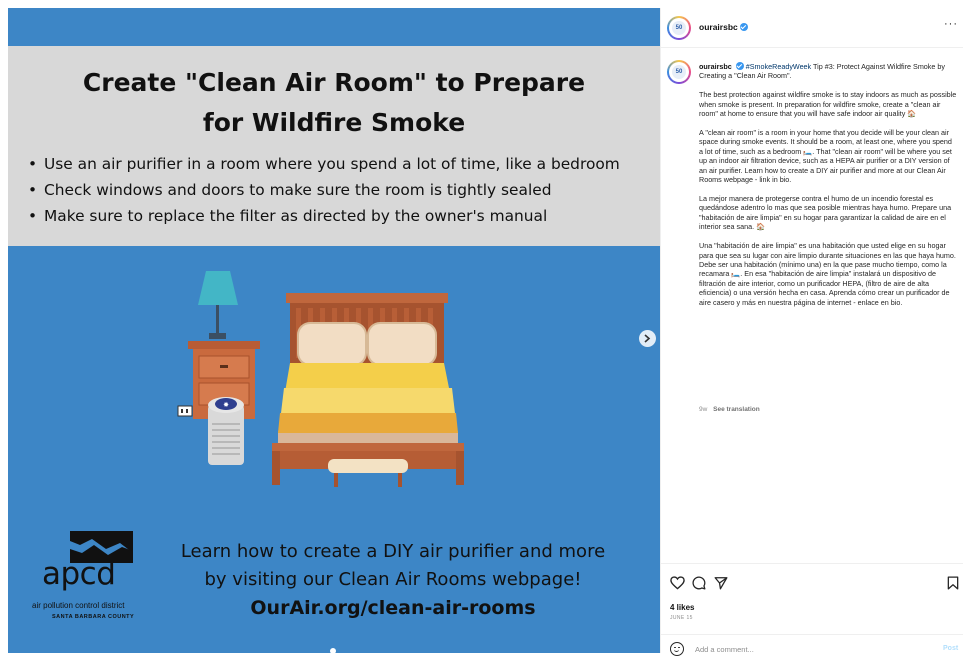 Image resolution: width=963 pixels, height=657 pixels. I want to click on outlet-icon, so click(185, 411).